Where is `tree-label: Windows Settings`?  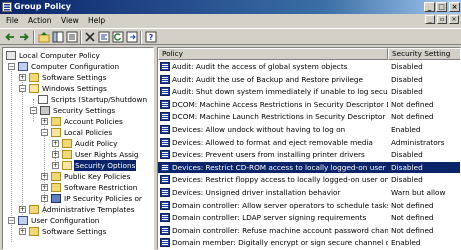
tree-label: Windows Settings is located at coordinates (74, 88).